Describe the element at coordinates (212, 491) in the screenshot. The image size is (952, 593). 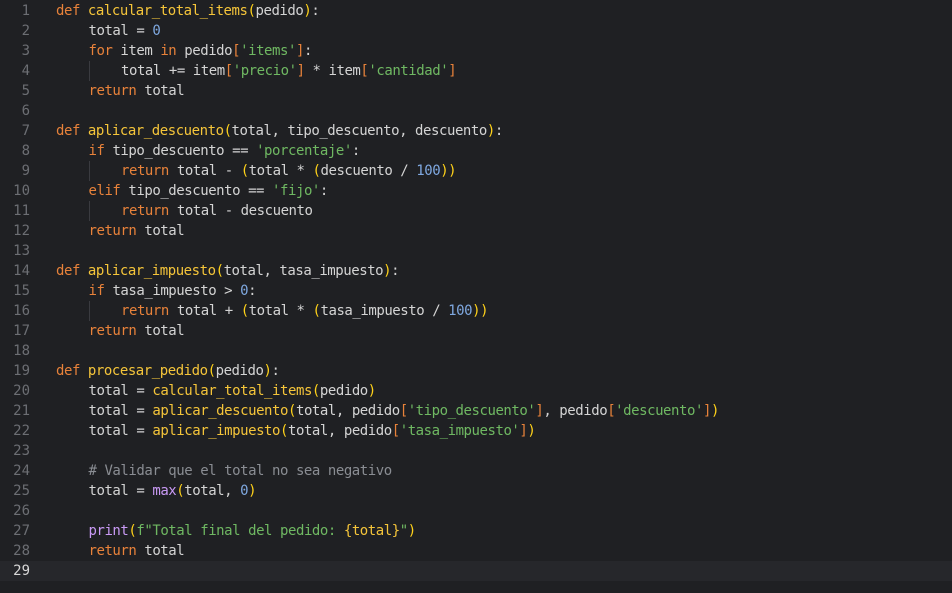
I see `code-token: total,` at that location.